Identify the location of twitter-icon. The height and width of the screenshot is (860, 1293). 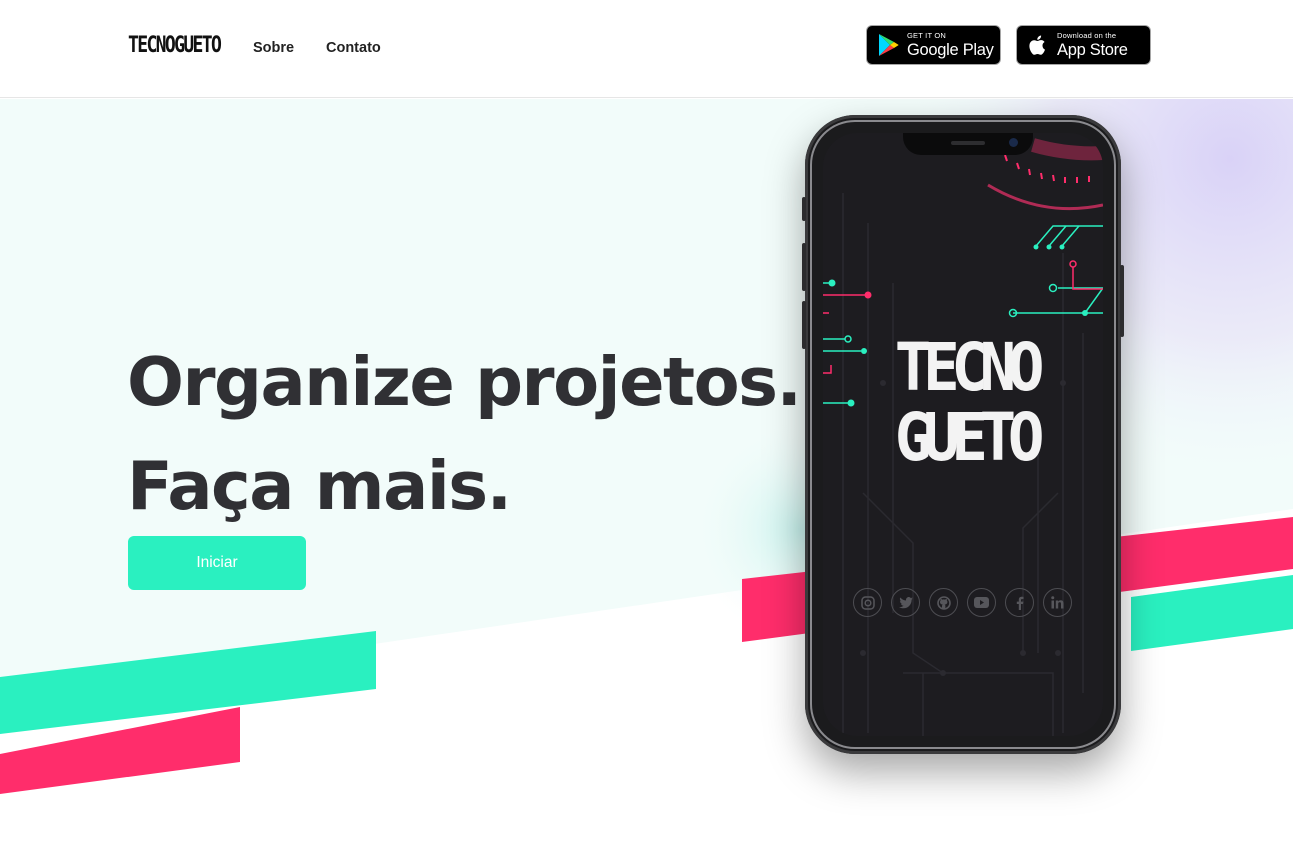
(905, 602).